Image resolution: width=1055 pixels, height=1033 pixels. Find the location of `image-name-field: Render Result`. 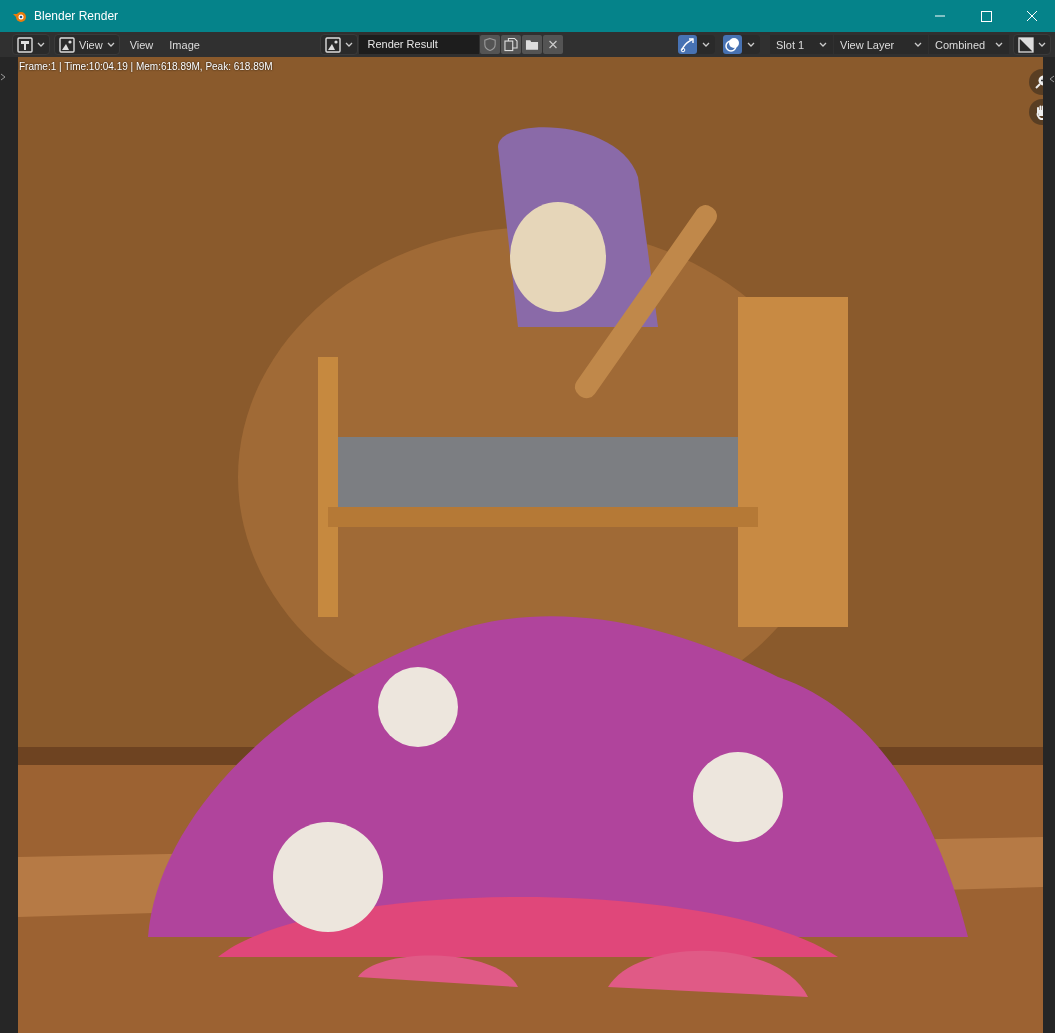

image-name-field: Render Result is located at coordinates (419, 44).